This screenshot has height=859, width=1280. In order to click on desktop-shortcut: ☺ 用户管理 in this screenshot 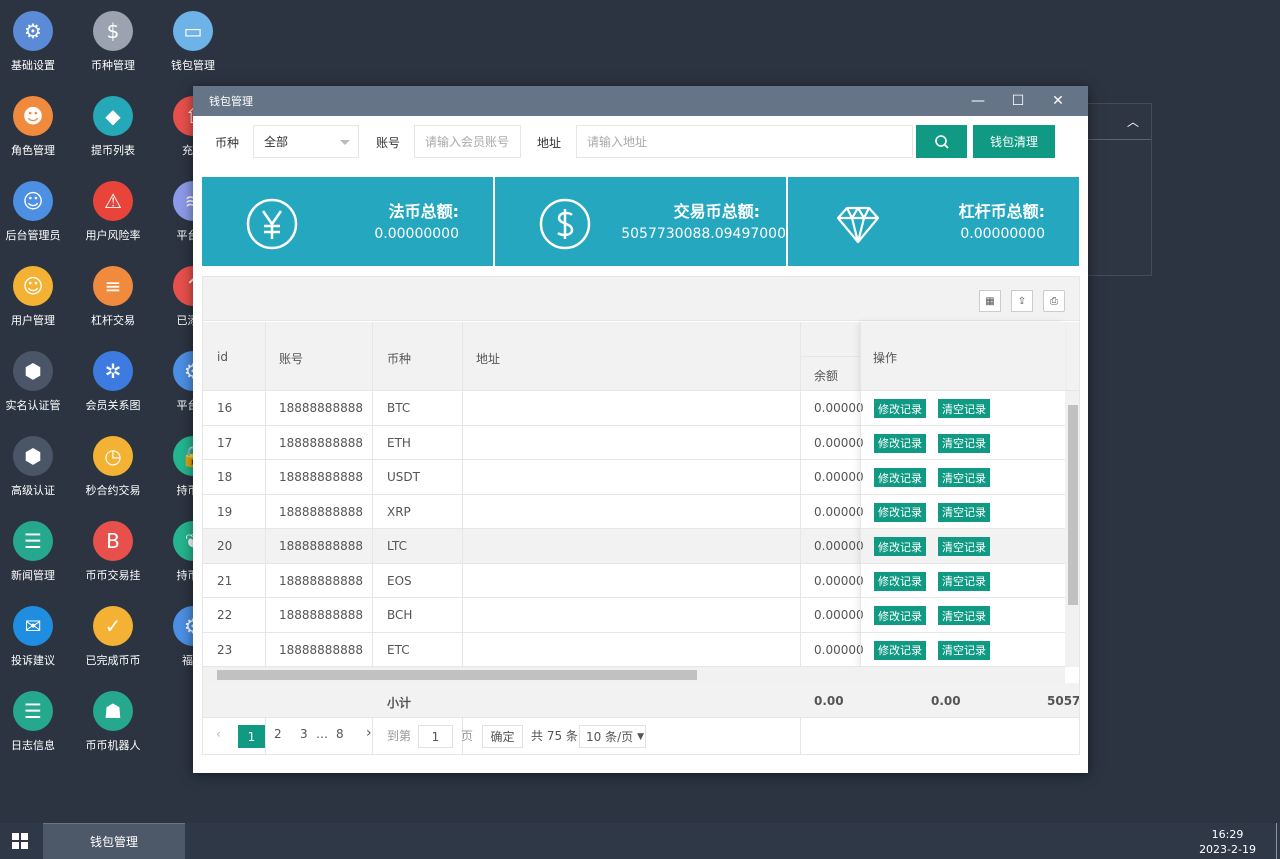, I will do `click(36, 297)`.